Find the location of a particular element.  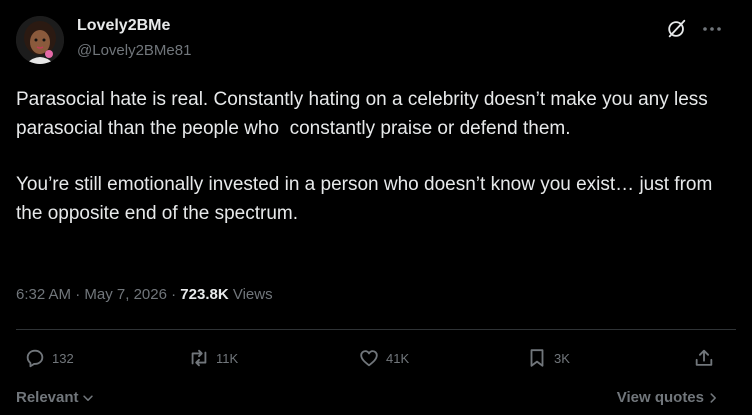

share-button is located at coordinates (704, 358).